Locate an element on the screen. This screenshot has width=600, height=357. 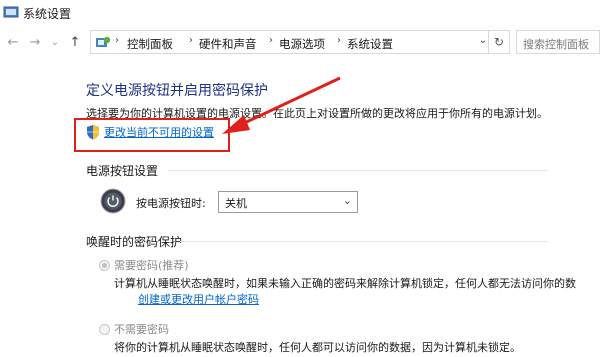
back-button: ← is located at coordinates (13, 42).